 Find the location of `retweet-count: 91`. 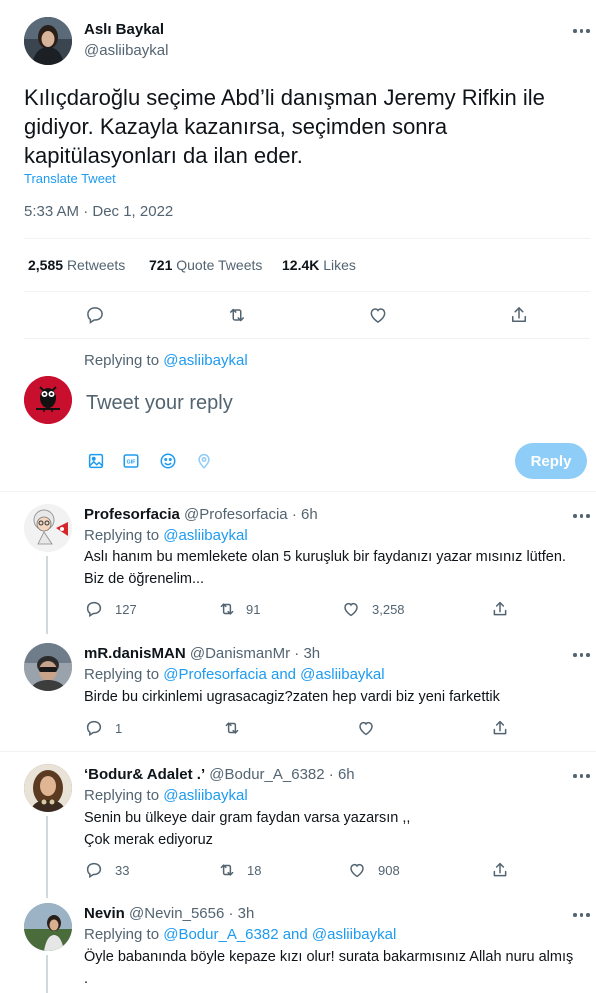

retweet-count: 91 is located at coordinates (253, 609).